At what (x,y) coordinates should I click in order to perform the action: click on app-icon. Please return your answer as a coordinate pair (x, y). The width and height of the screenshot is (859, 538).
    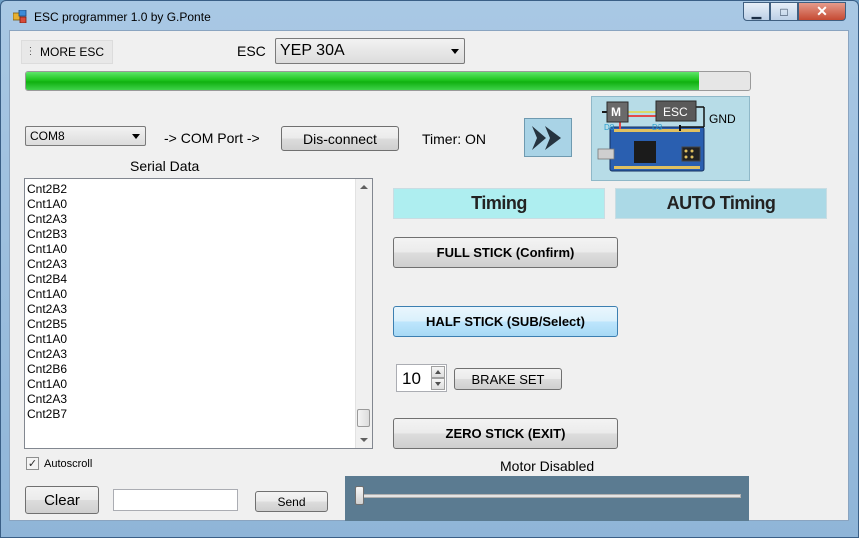
    Looking at the image, I should click on (20, 16).